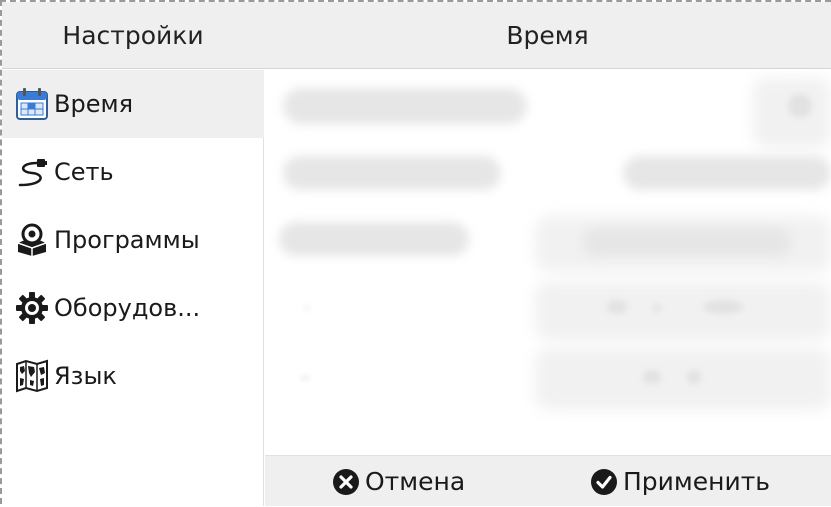 The width and height of the screenshot is (831, 507). What do you see at coordinates (548, 480) in the screenshot?
I see `footer-bar: Отмена Применить` at bounding box center [548, 480].